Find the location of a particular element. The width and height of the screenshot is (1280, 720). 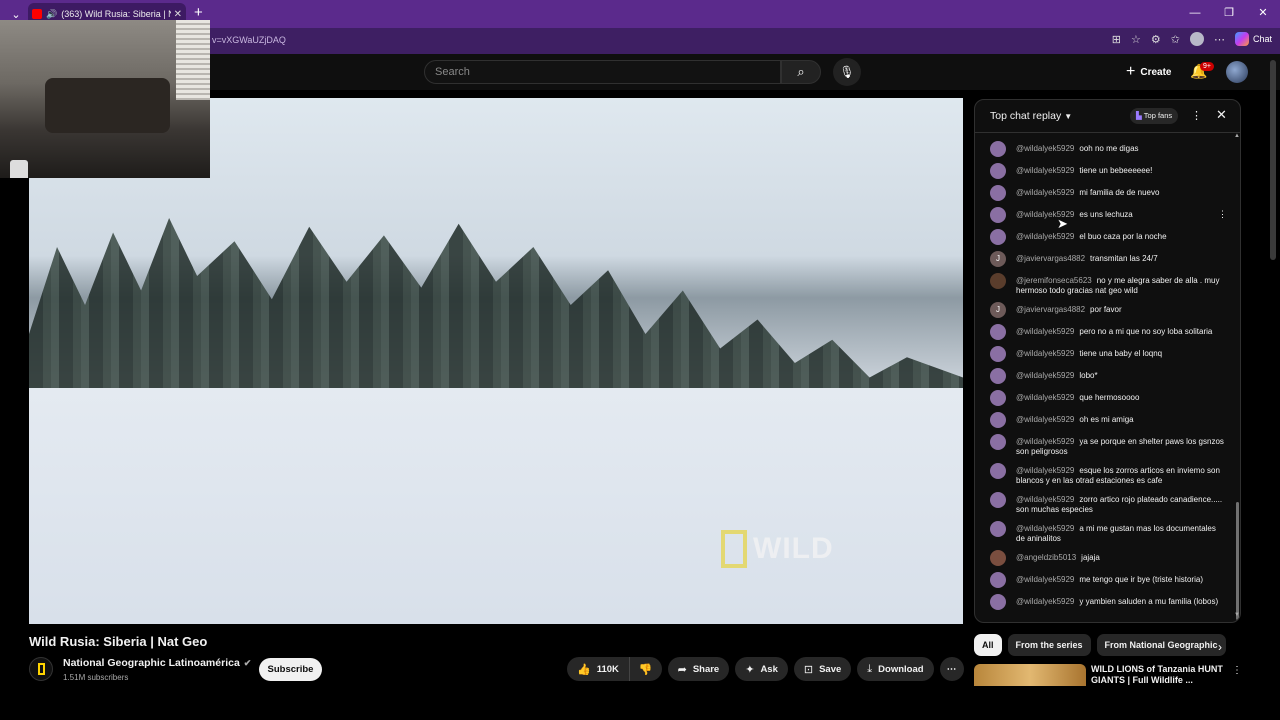

chat-scrollbar is located at coordinates (1237, 561).